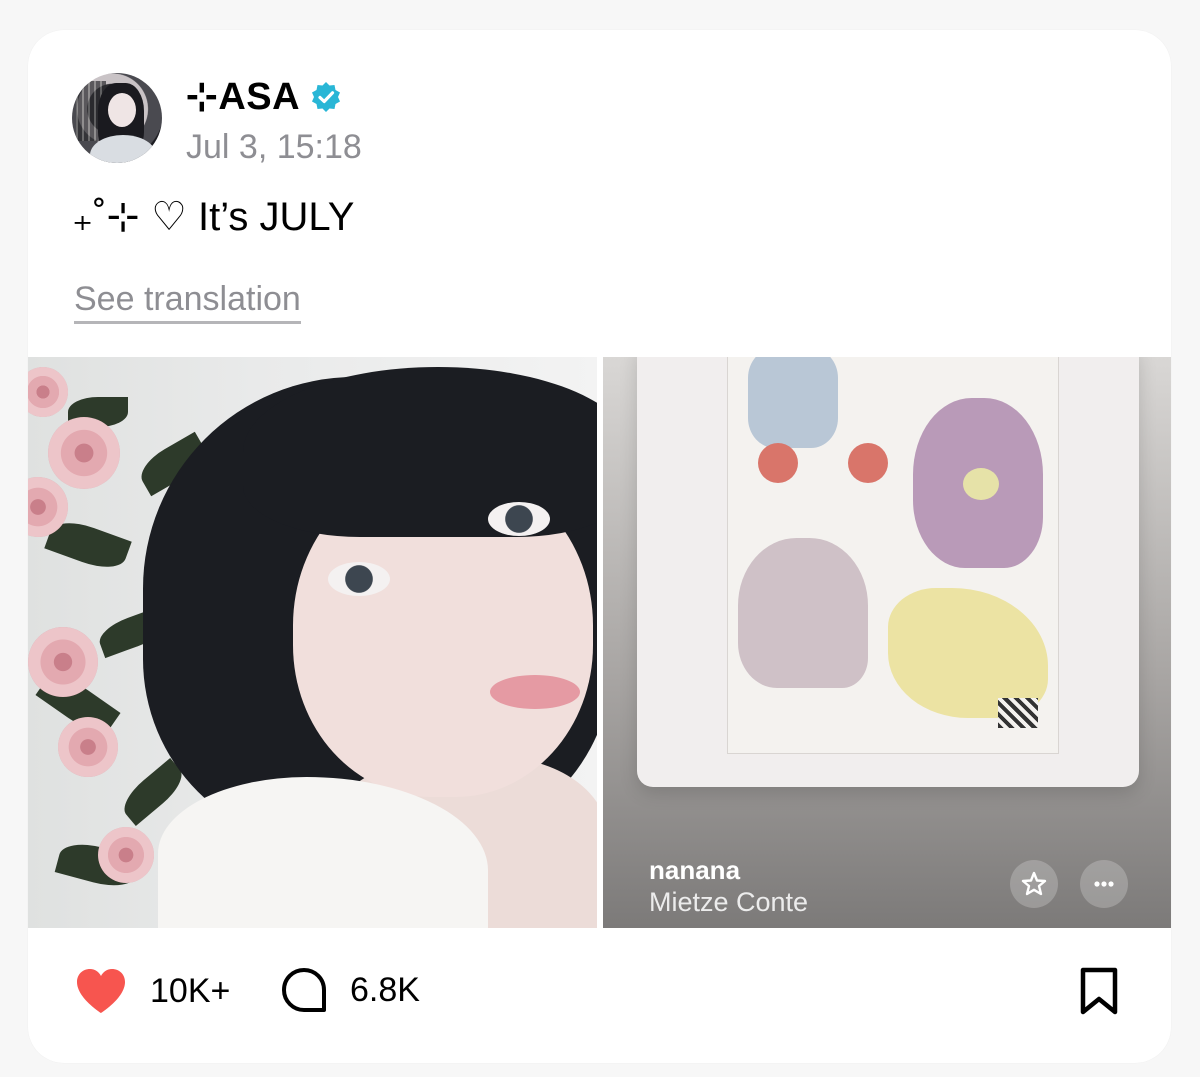 This screenshot has width=1200, height=1077. I want to click on avatar, so click(117, 118).